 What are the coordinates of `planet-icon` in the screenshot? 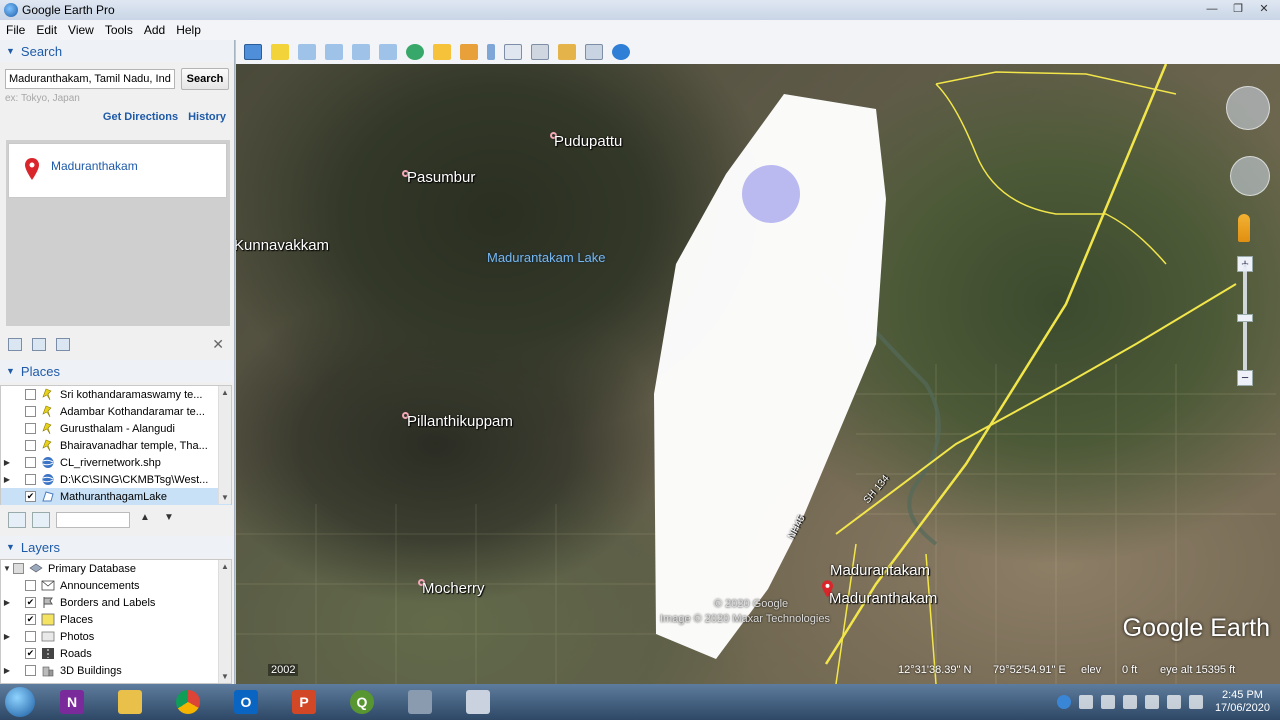 It's located at (469, 52).